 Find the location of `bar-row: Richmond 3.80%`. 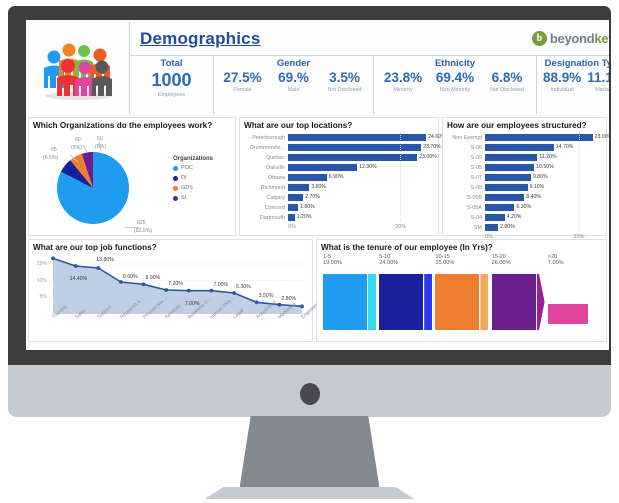

bar-row: Richmond 3.80% is located at coordinates (339, 187).